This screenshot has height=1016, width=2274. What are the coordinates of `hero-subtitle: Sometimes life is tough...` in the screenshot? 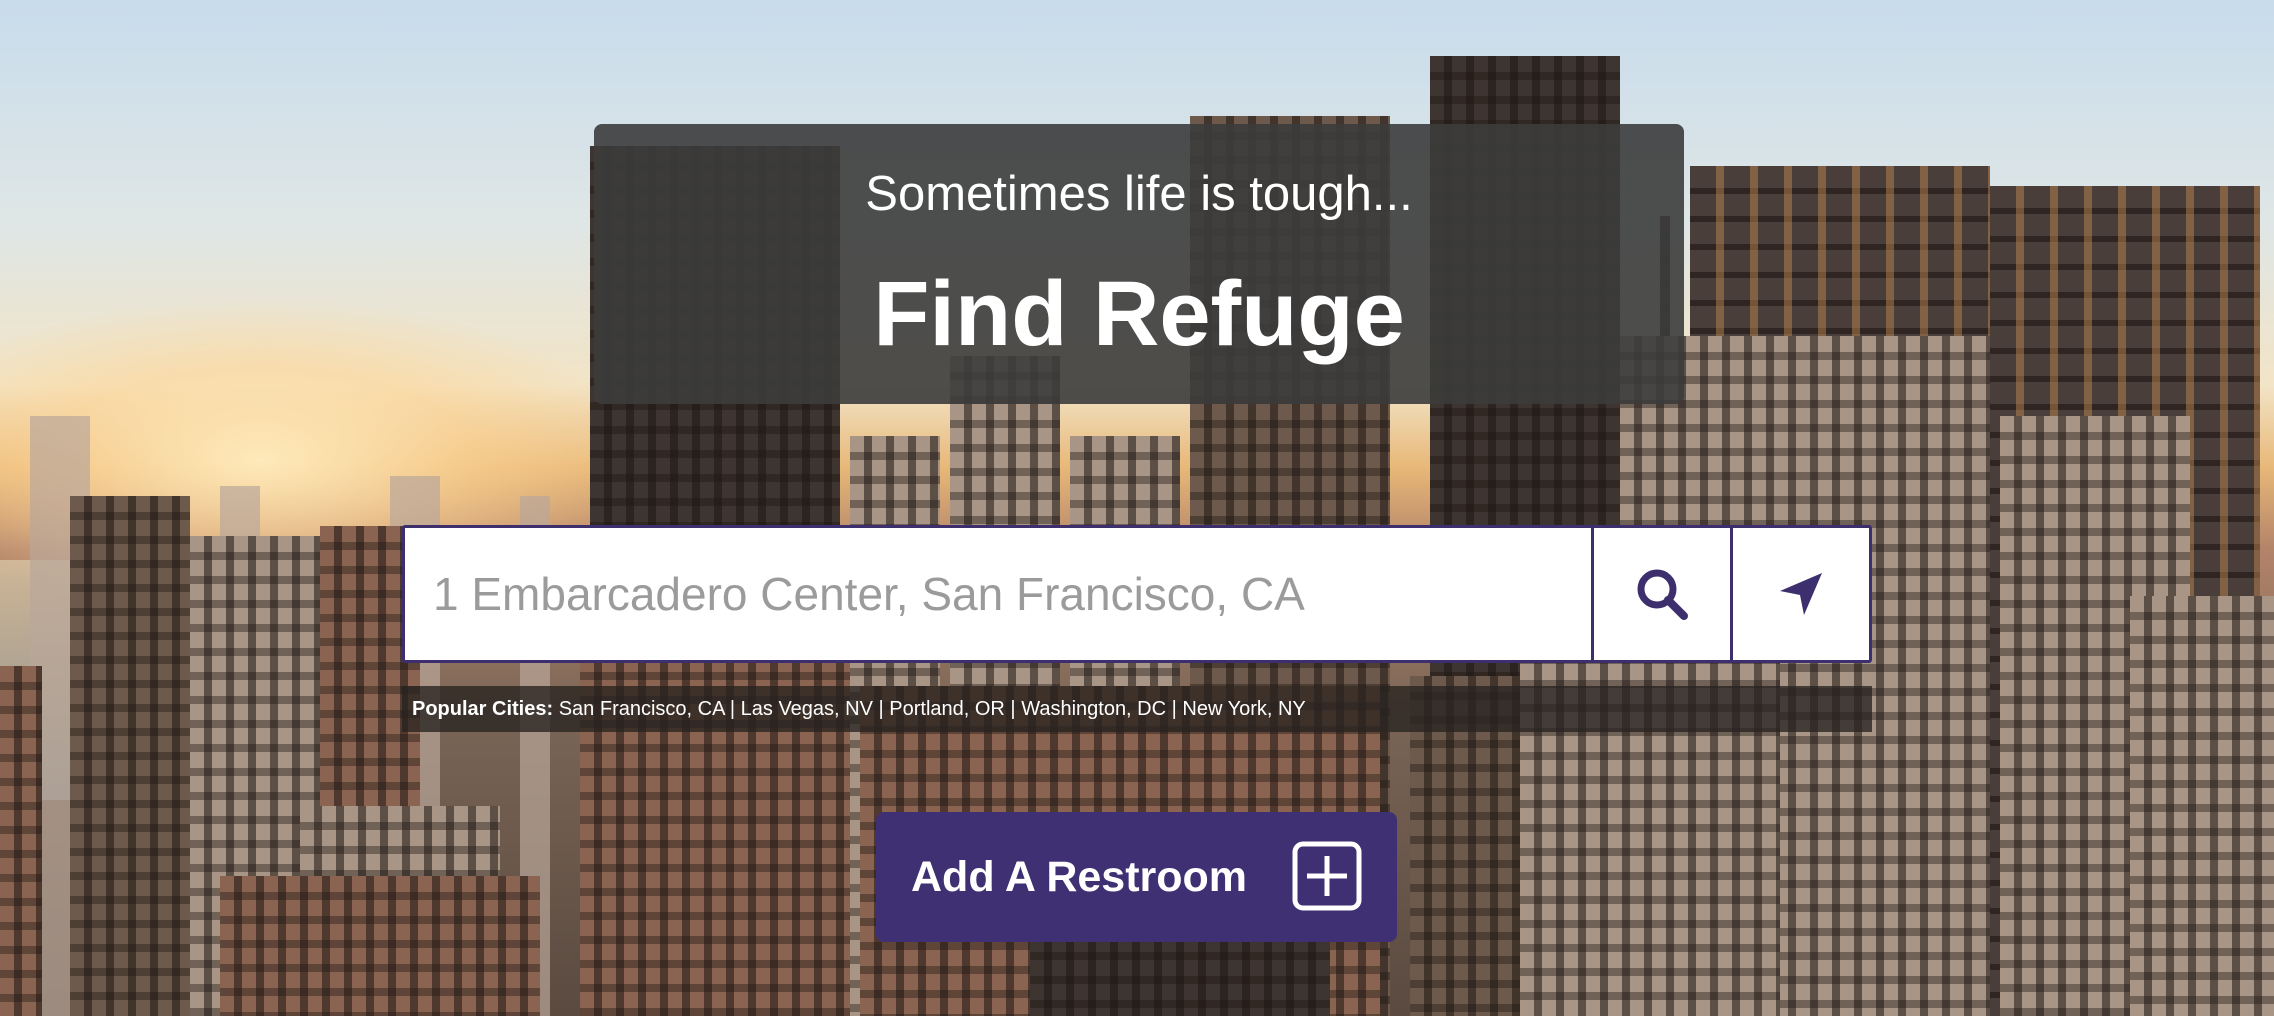 It's located at (1139, 194).